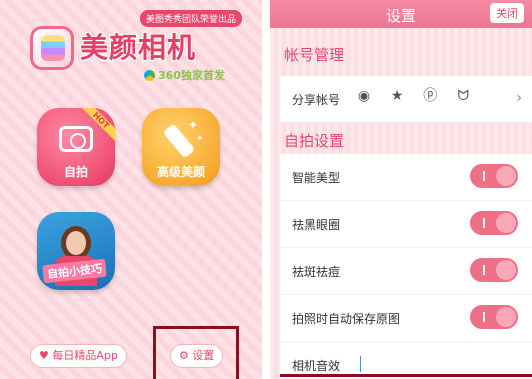  Describe the element at coordinates (494, 176) in the screenshot. I see `smart-shape-toggle` at that location.